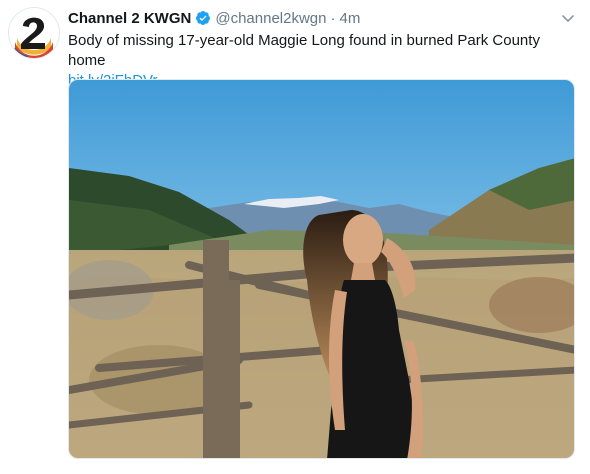 Image resolution: width=590 pixels, height=474 pixels. I want to click on verified-badge-icon, so click(203, 18).